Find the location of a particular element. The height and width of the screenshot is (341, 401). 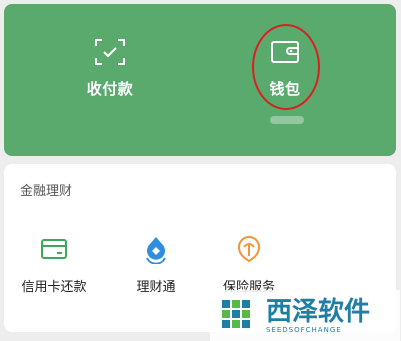

scan-icon is located at coordinates (110, 52).